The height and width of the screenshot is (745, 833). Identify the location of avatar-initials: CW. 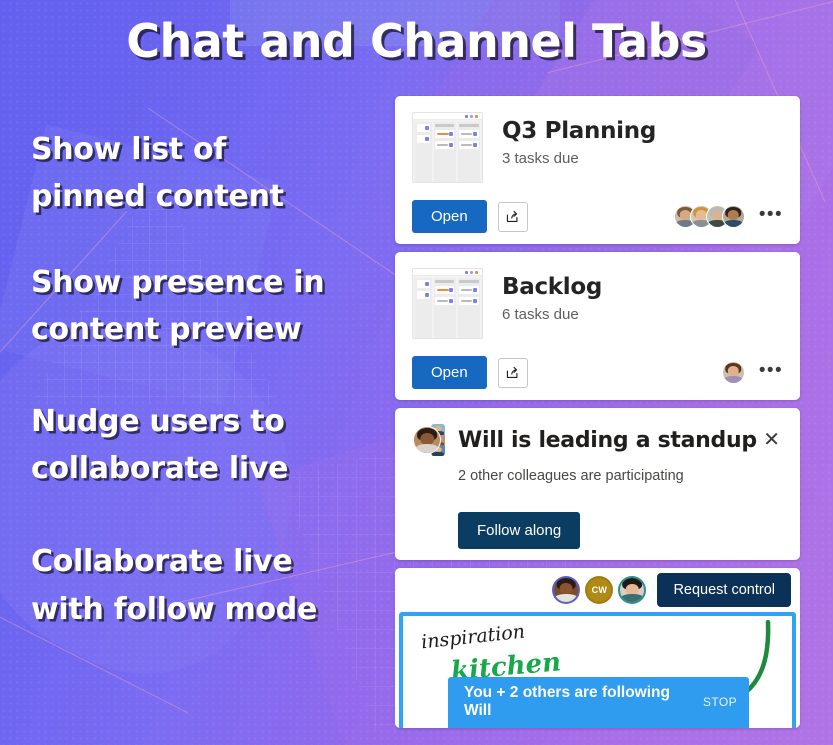
(599, 590).